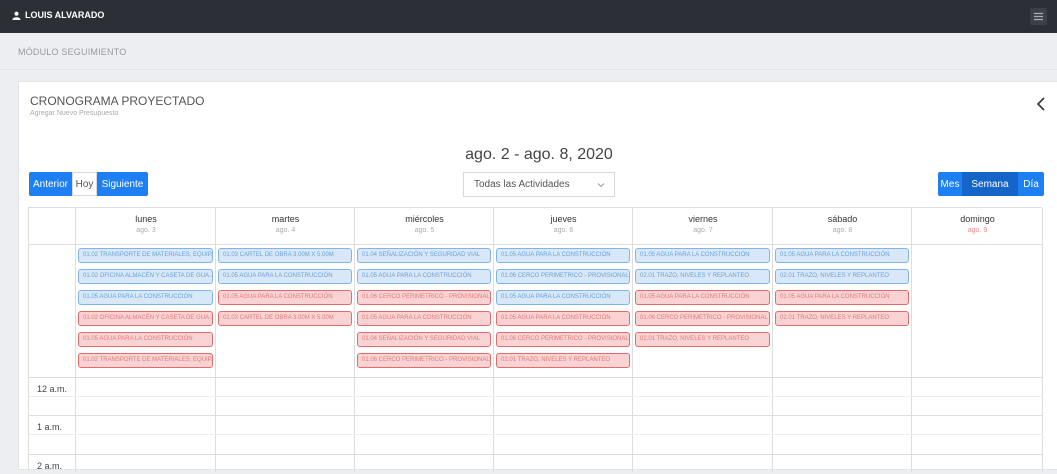 This screenshot has height=474, width=1057. I want to click on today-button: Hoy, so click(84, 184).